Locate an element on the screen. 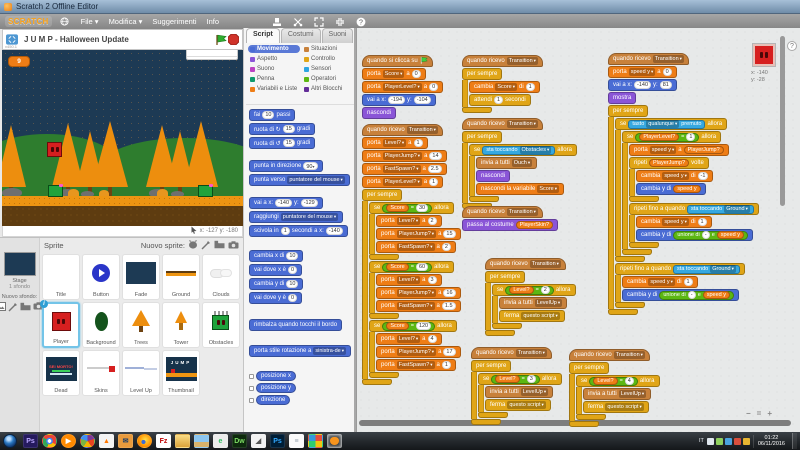 The height and width of the screenshot is (450, 800). taskbar-icon-explorer is located at coordinates (182, 441).